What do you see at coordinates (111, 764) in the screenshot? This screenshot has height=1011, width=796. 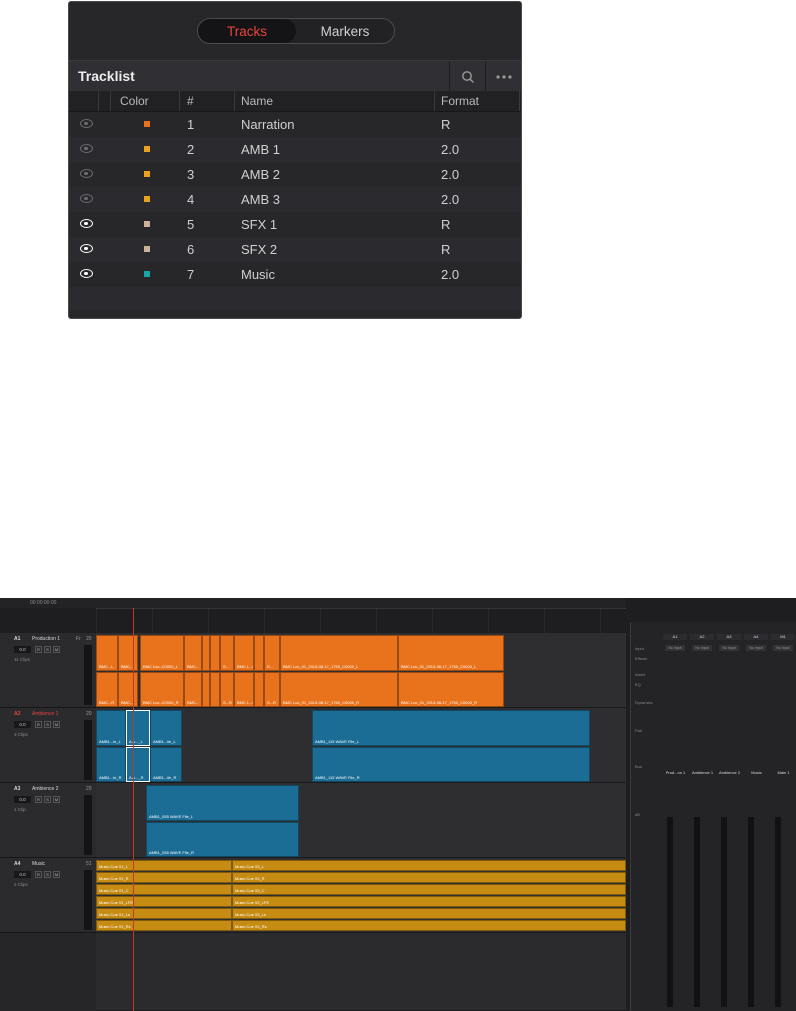 I see `audio-clip: AMB1...le_R` at bounding box center [111, 764].